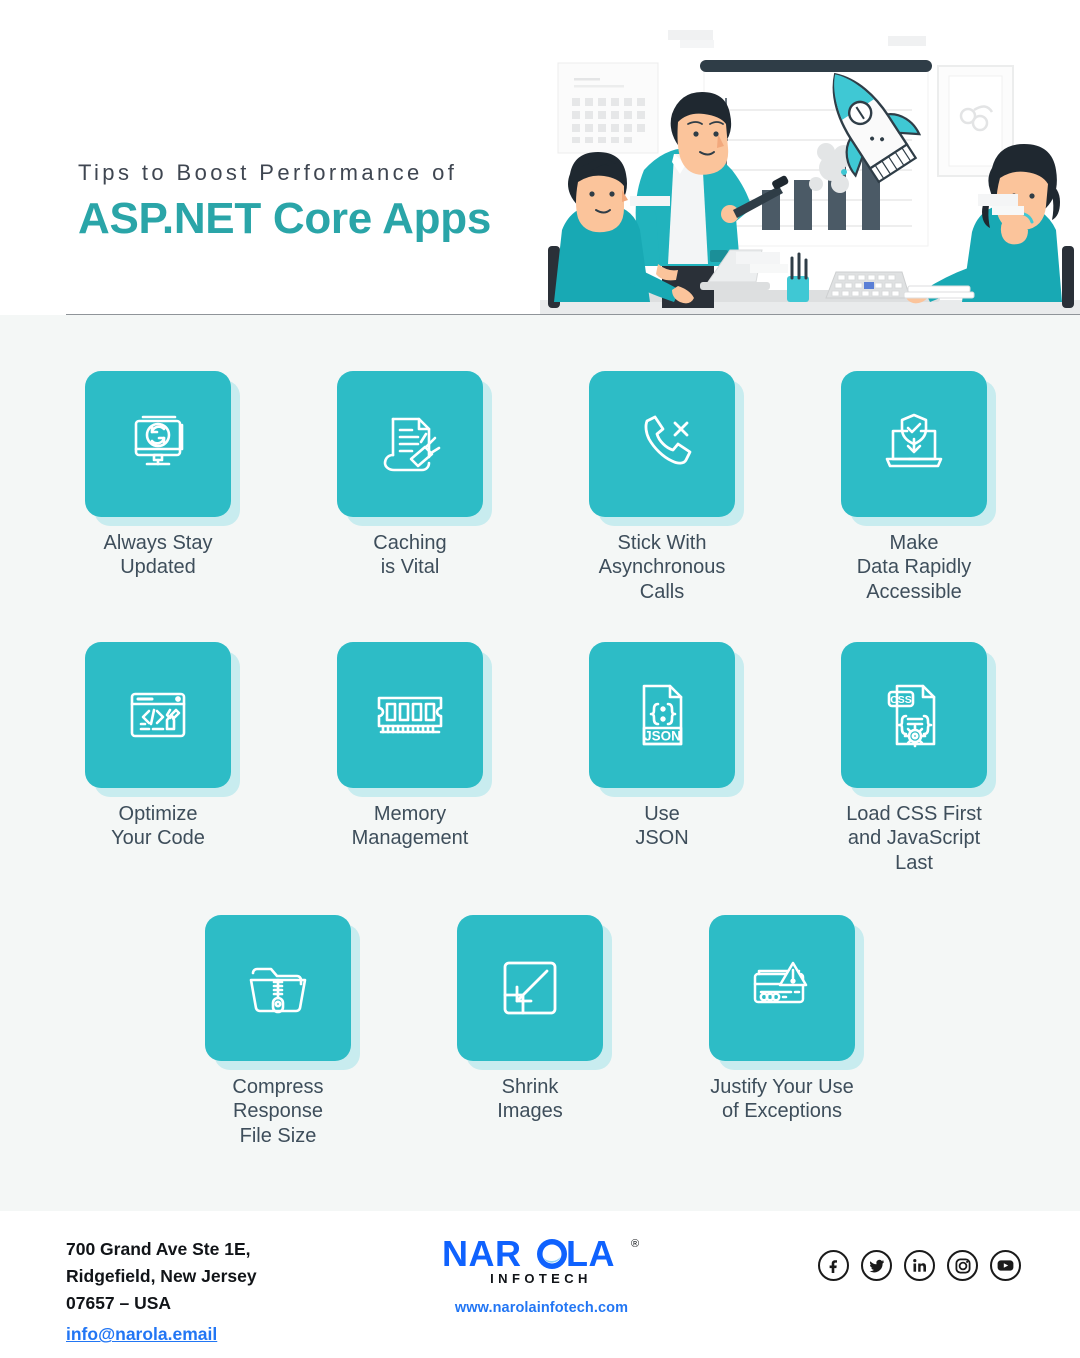  I want to click on ram-memory-stick-icon, so click(410, 715).